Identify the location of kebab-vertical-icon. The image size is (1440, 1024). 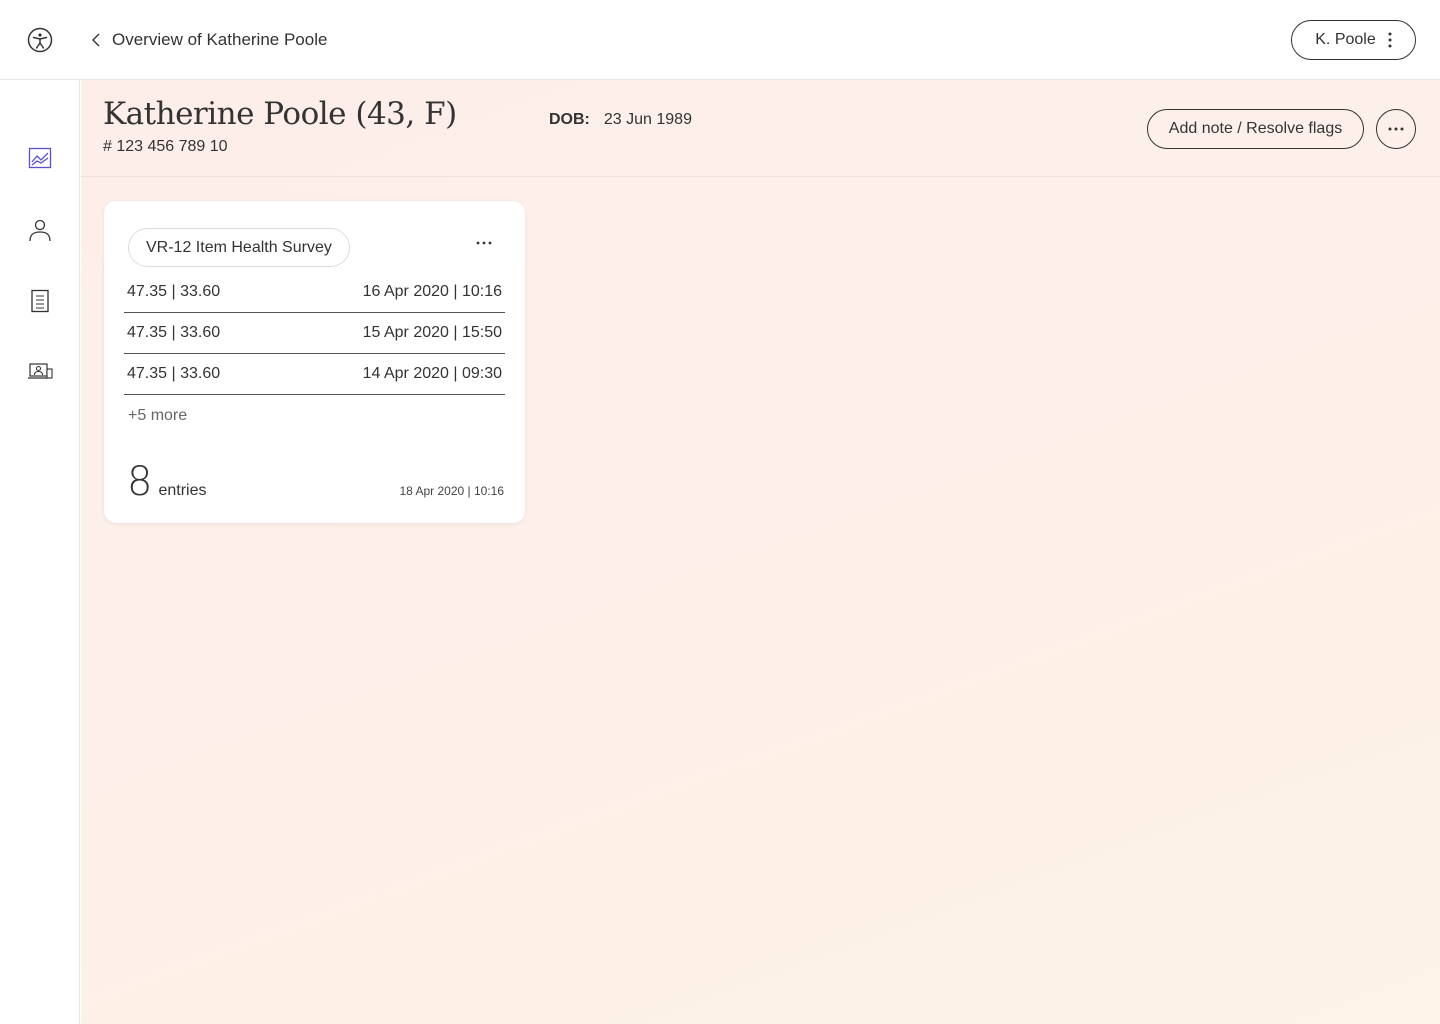
(1390, 40).